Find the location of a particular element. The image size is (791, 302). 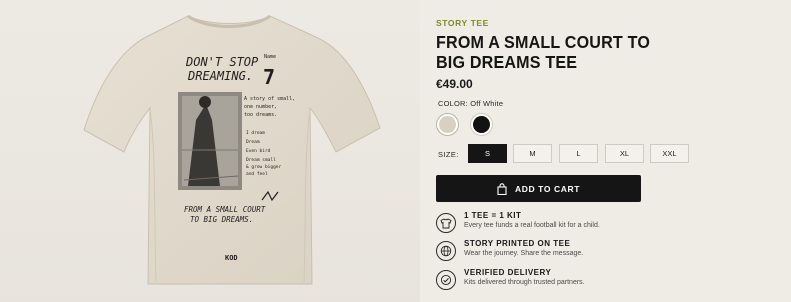

print-number: 7 is located at coordinates (269, 77).